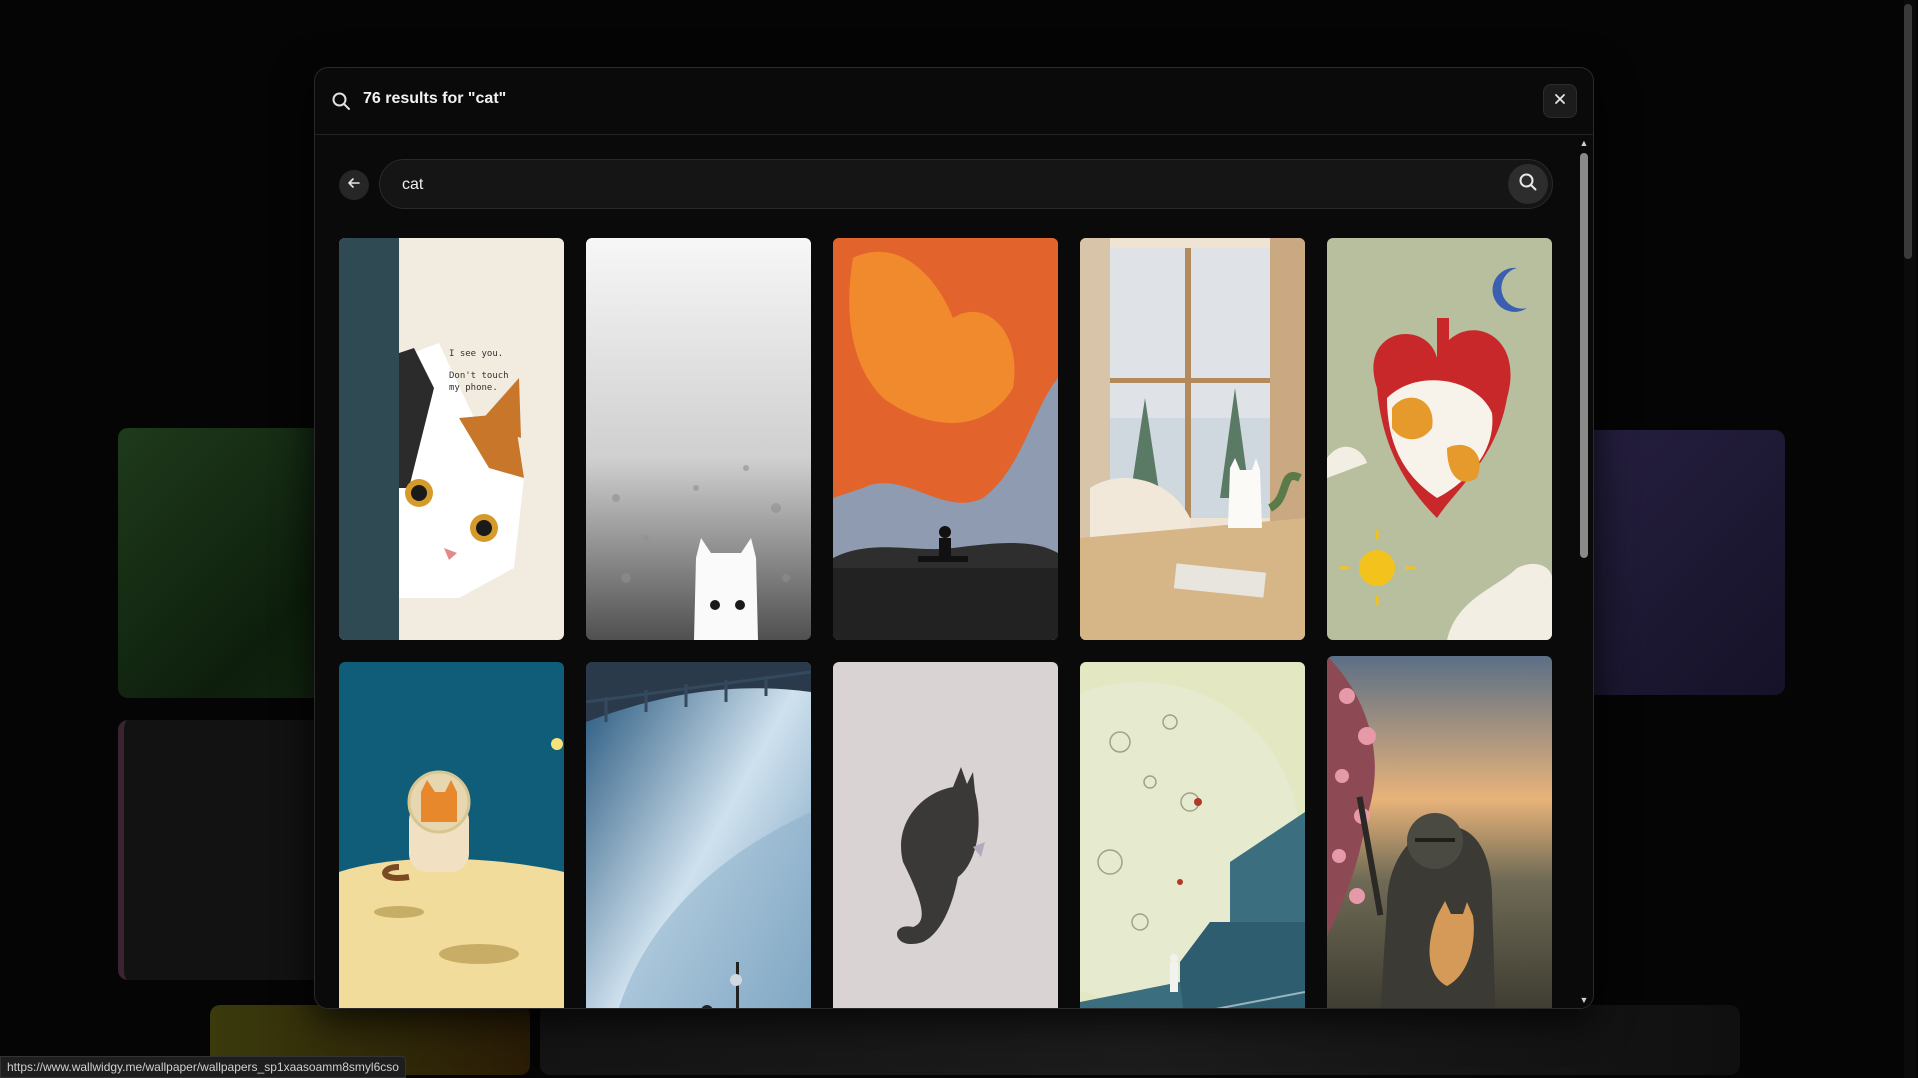 Image resolution: width=1918 pixels, height=1078 pixels. What do you see at coordinates (1584, 143) in the screenshot?
I see `scroll-up-icon: ▲` at bounding box center [1584, 143].